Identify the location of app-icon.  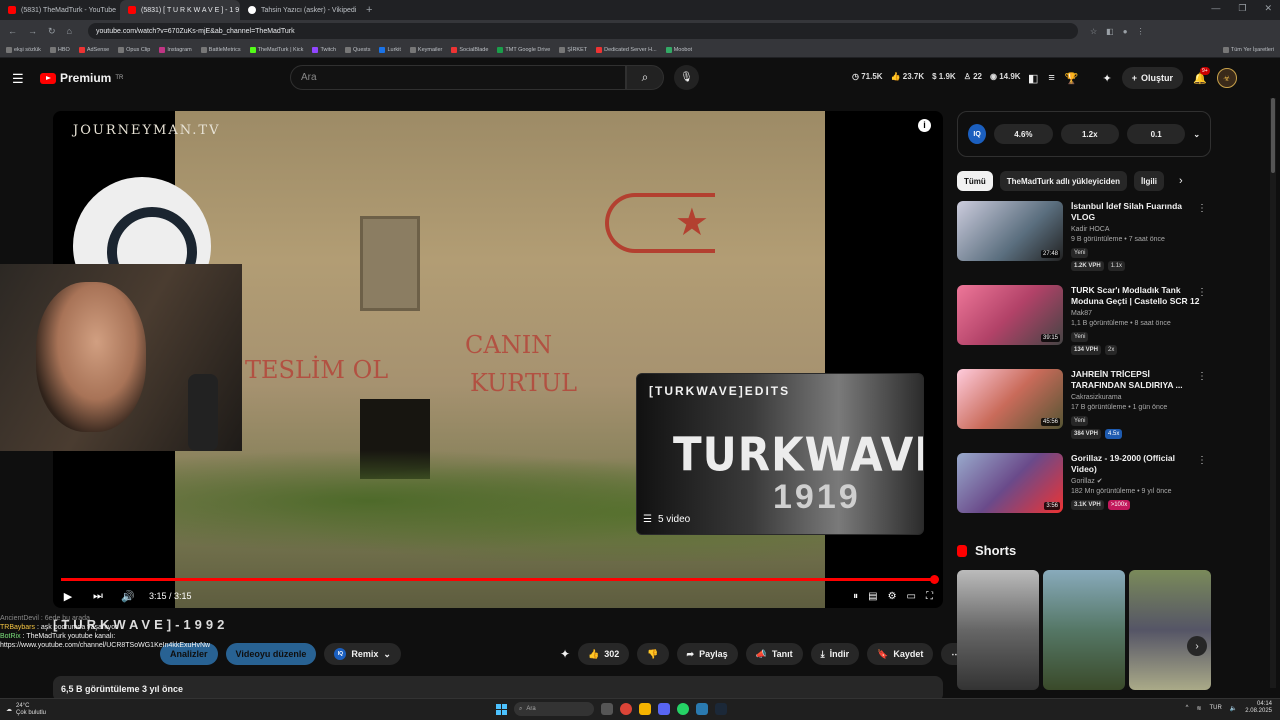
(702, 709).